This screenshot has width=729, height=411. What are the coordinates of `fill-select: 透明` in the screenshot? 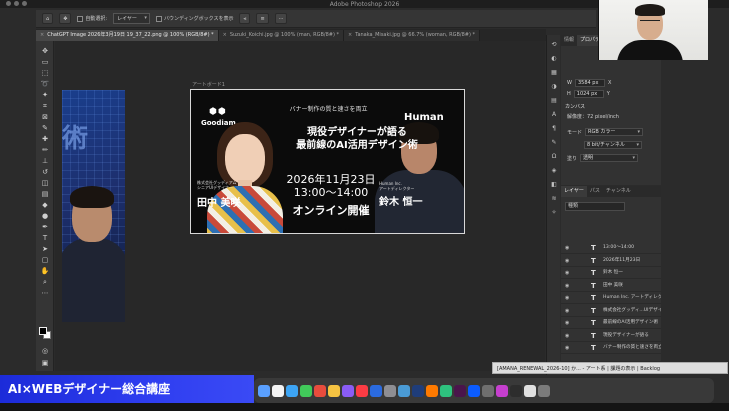 It's located at (609, 158).